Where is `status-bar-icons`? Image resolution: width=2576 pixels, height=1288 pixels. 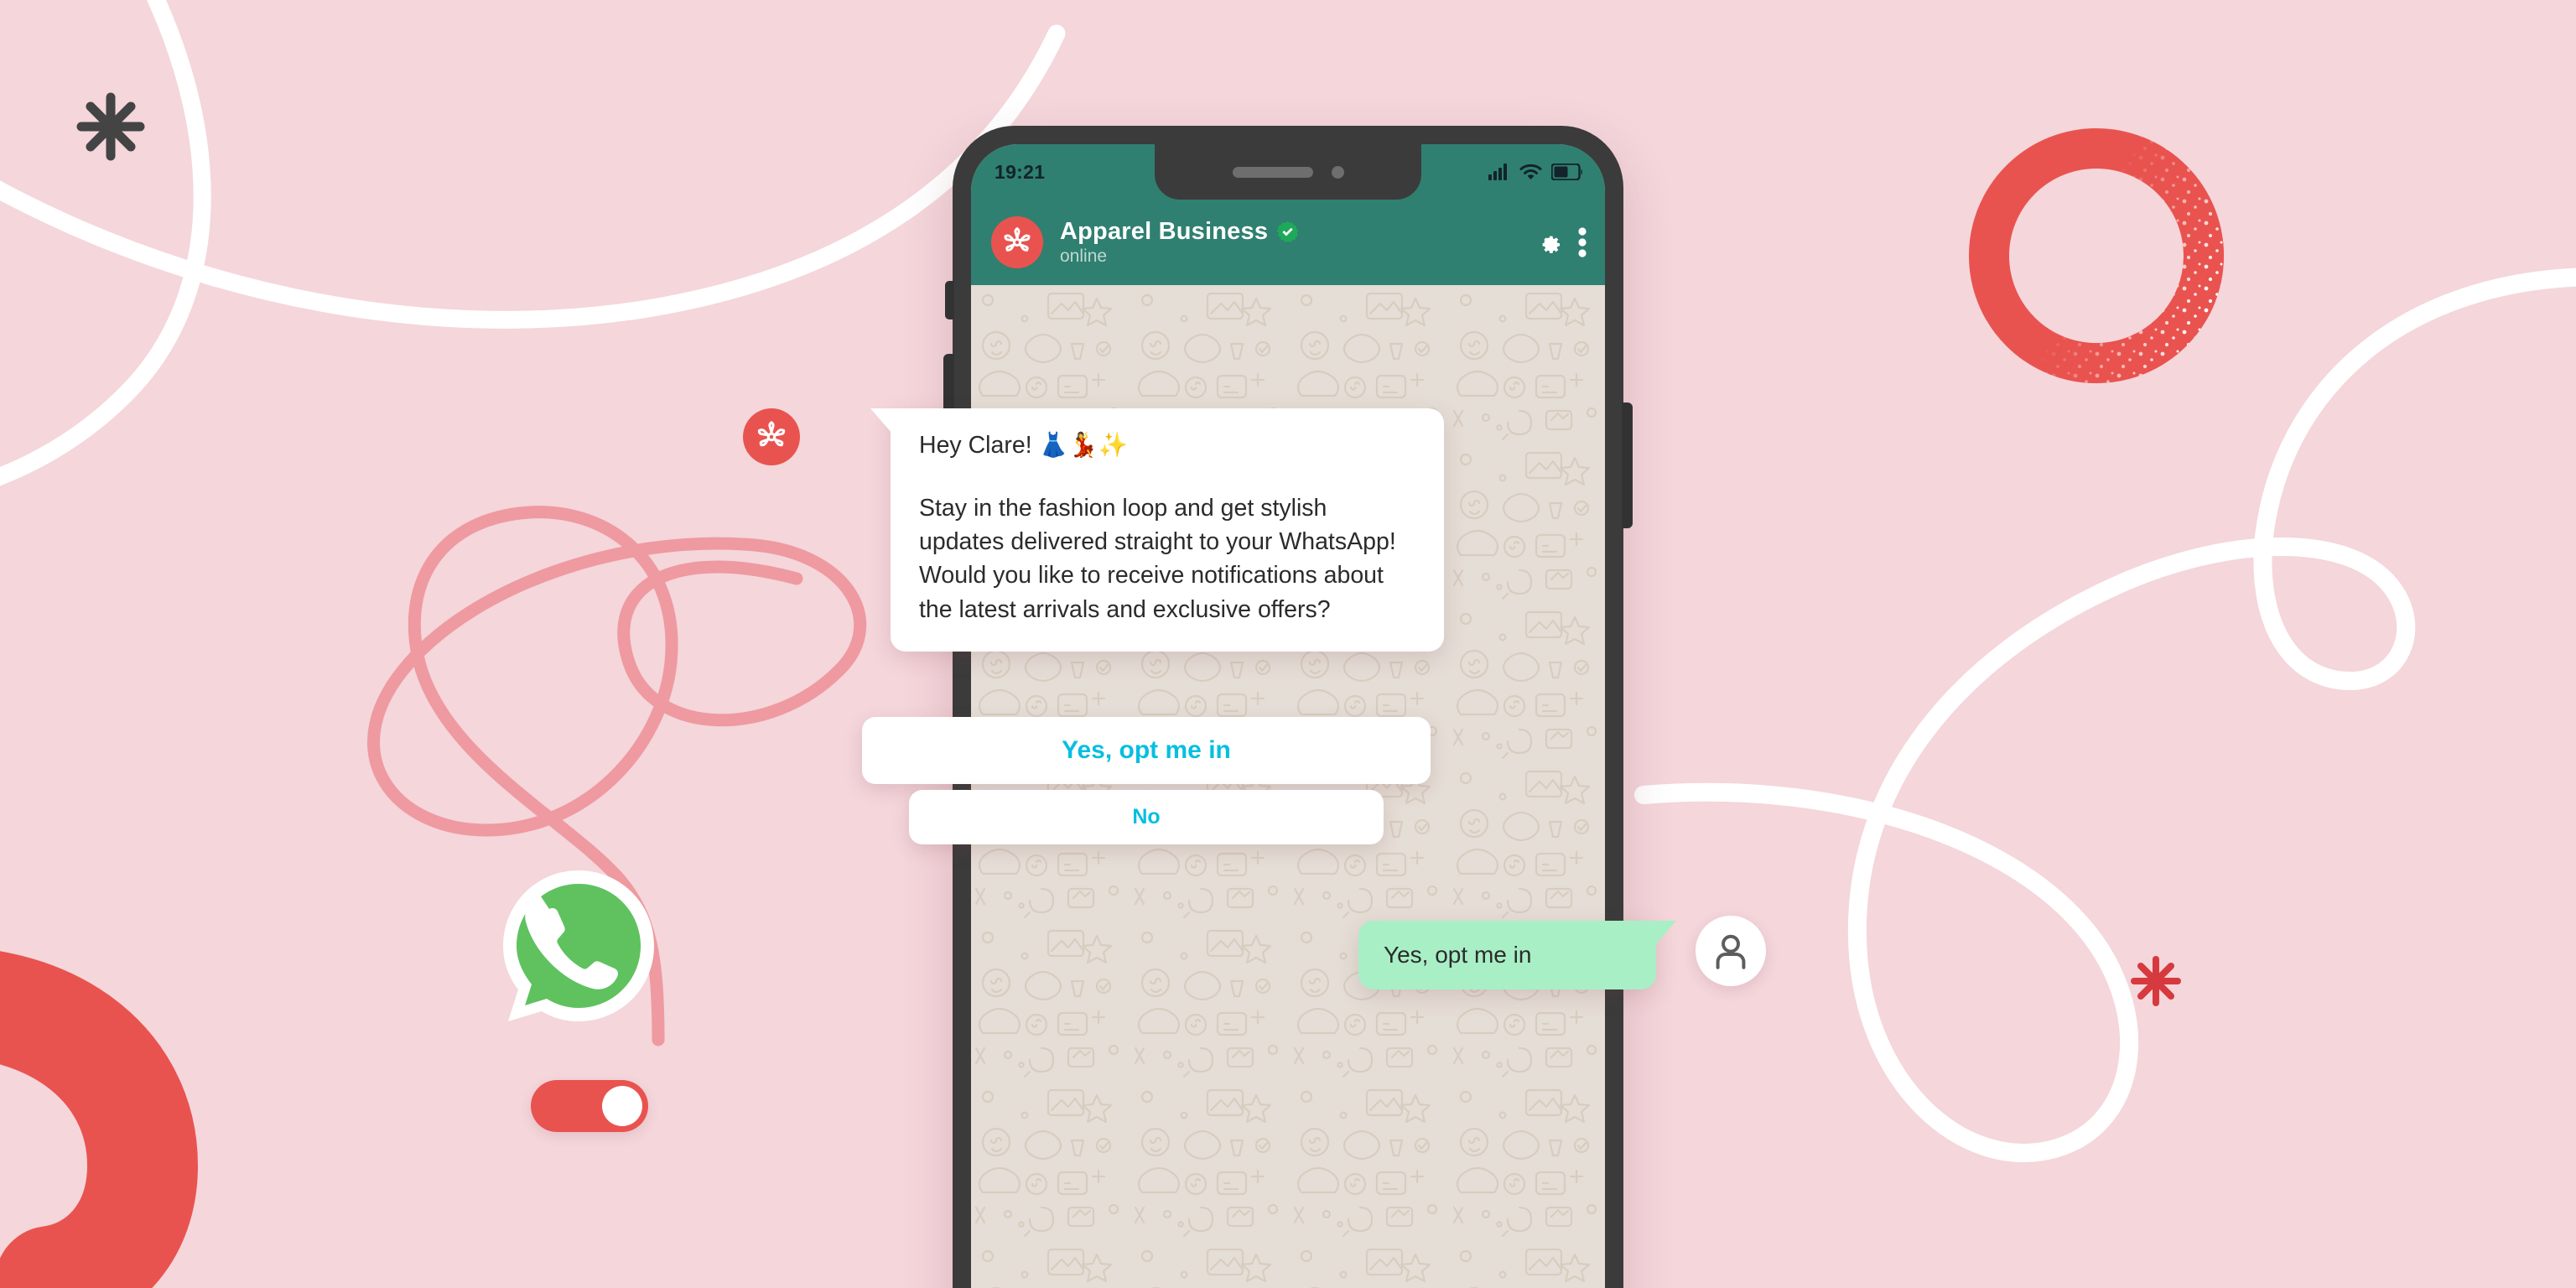 status-bar-icons is located at coordinates (1535, 172).